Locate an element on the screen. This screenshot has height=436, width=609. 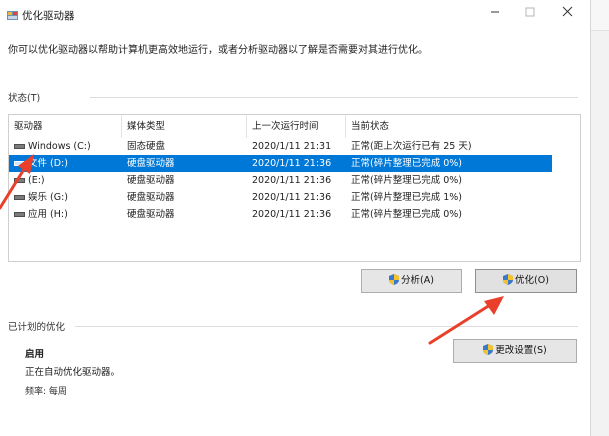
status-section-label: 状态(T) is located at coordinates (24, 98).